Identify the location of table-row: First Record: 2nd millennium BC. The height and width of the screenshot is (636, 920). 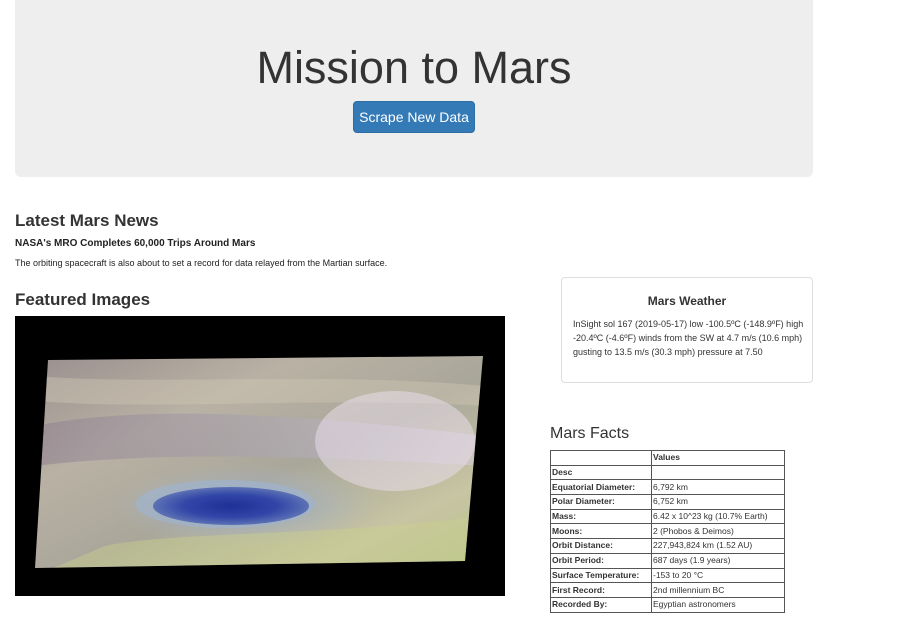
(667, 590).